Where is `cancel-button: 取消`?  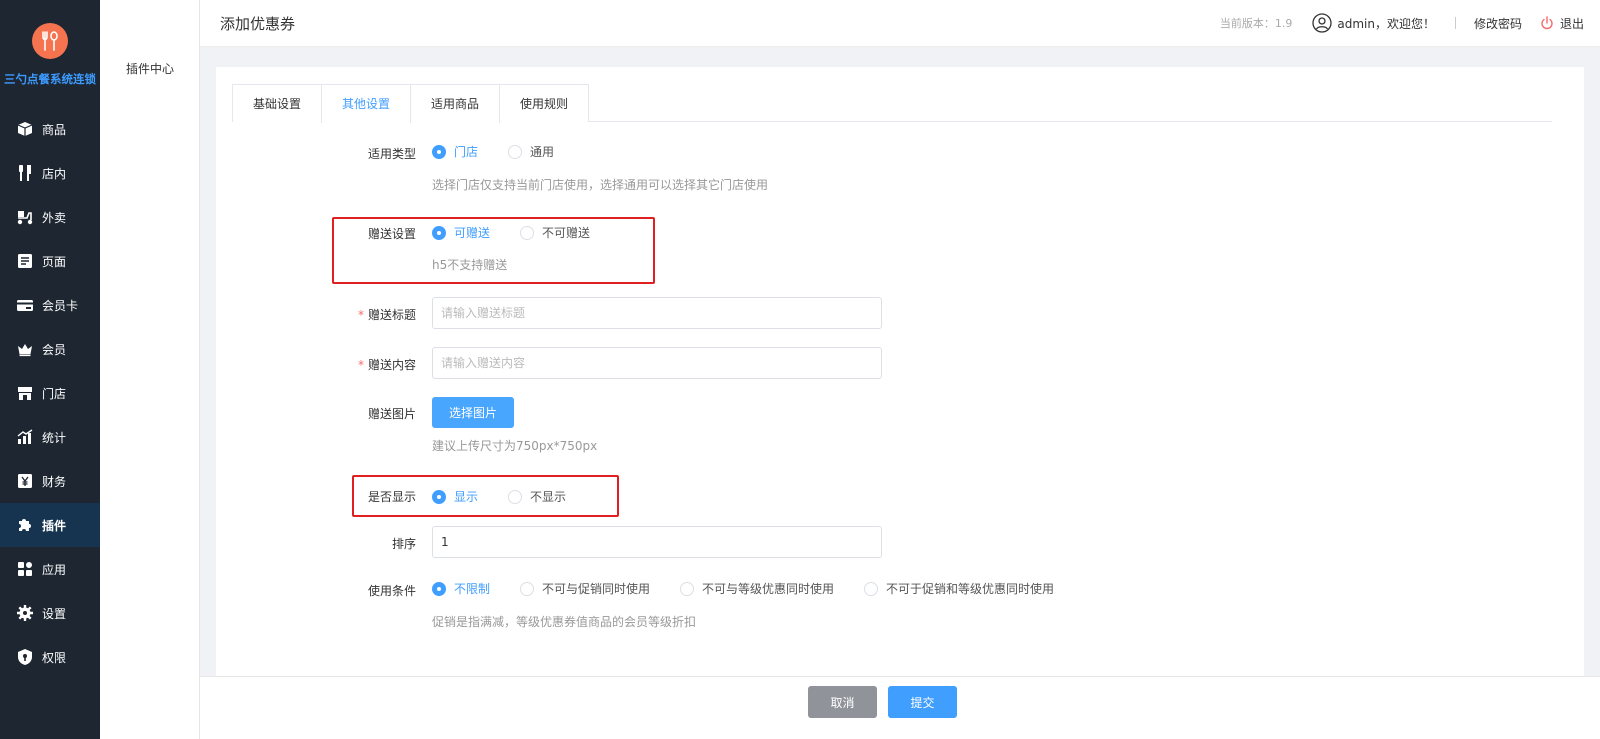 cancel-button: 取消 is located at coordinates (842, 702).